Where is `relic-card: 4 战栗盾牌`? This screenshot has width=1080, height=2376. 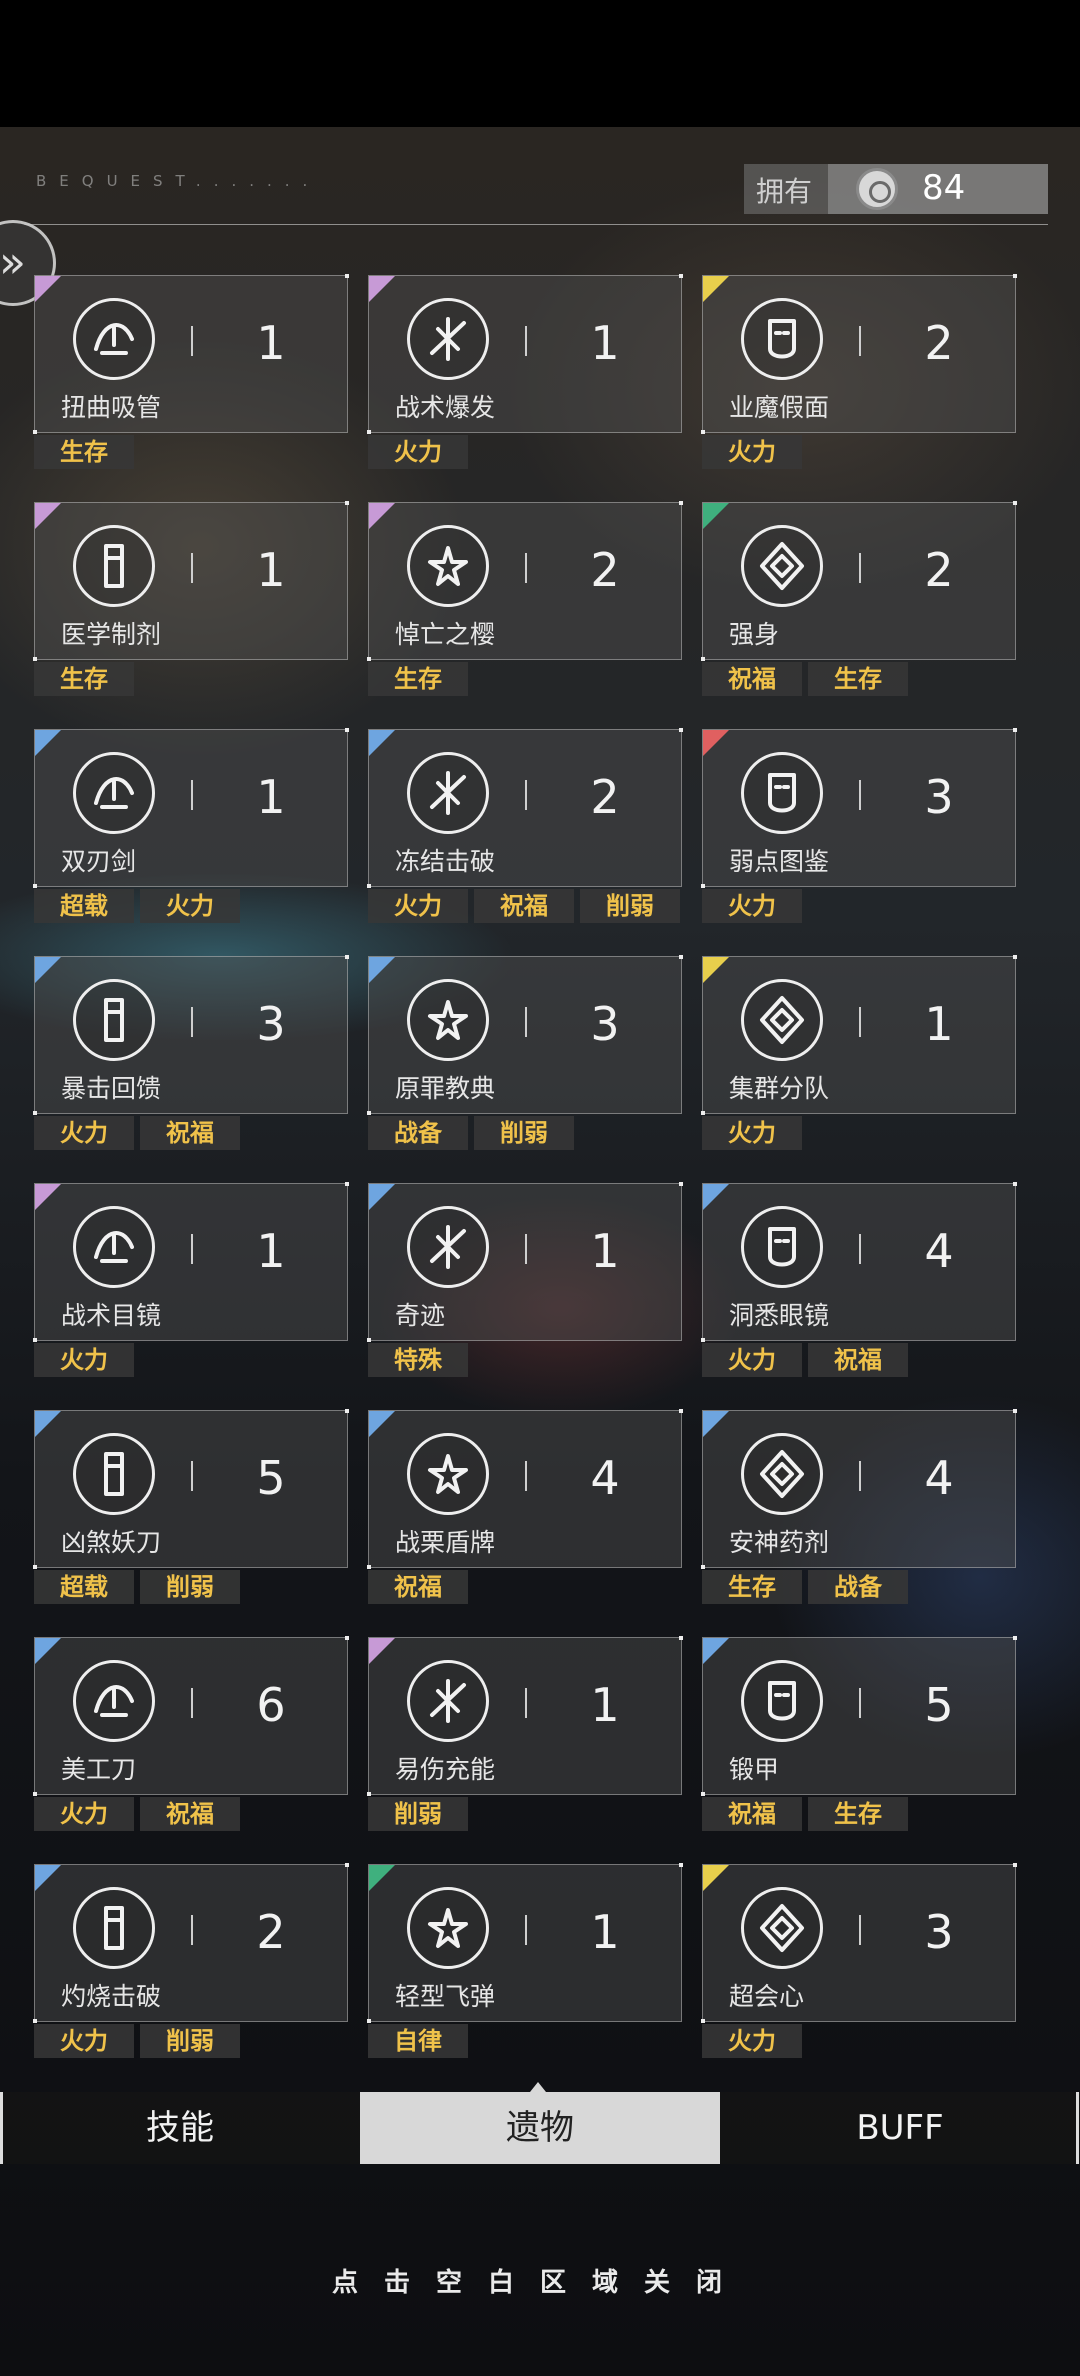
relic-card: 4 战栗盾牌 is located at coordinates (525, 1489).